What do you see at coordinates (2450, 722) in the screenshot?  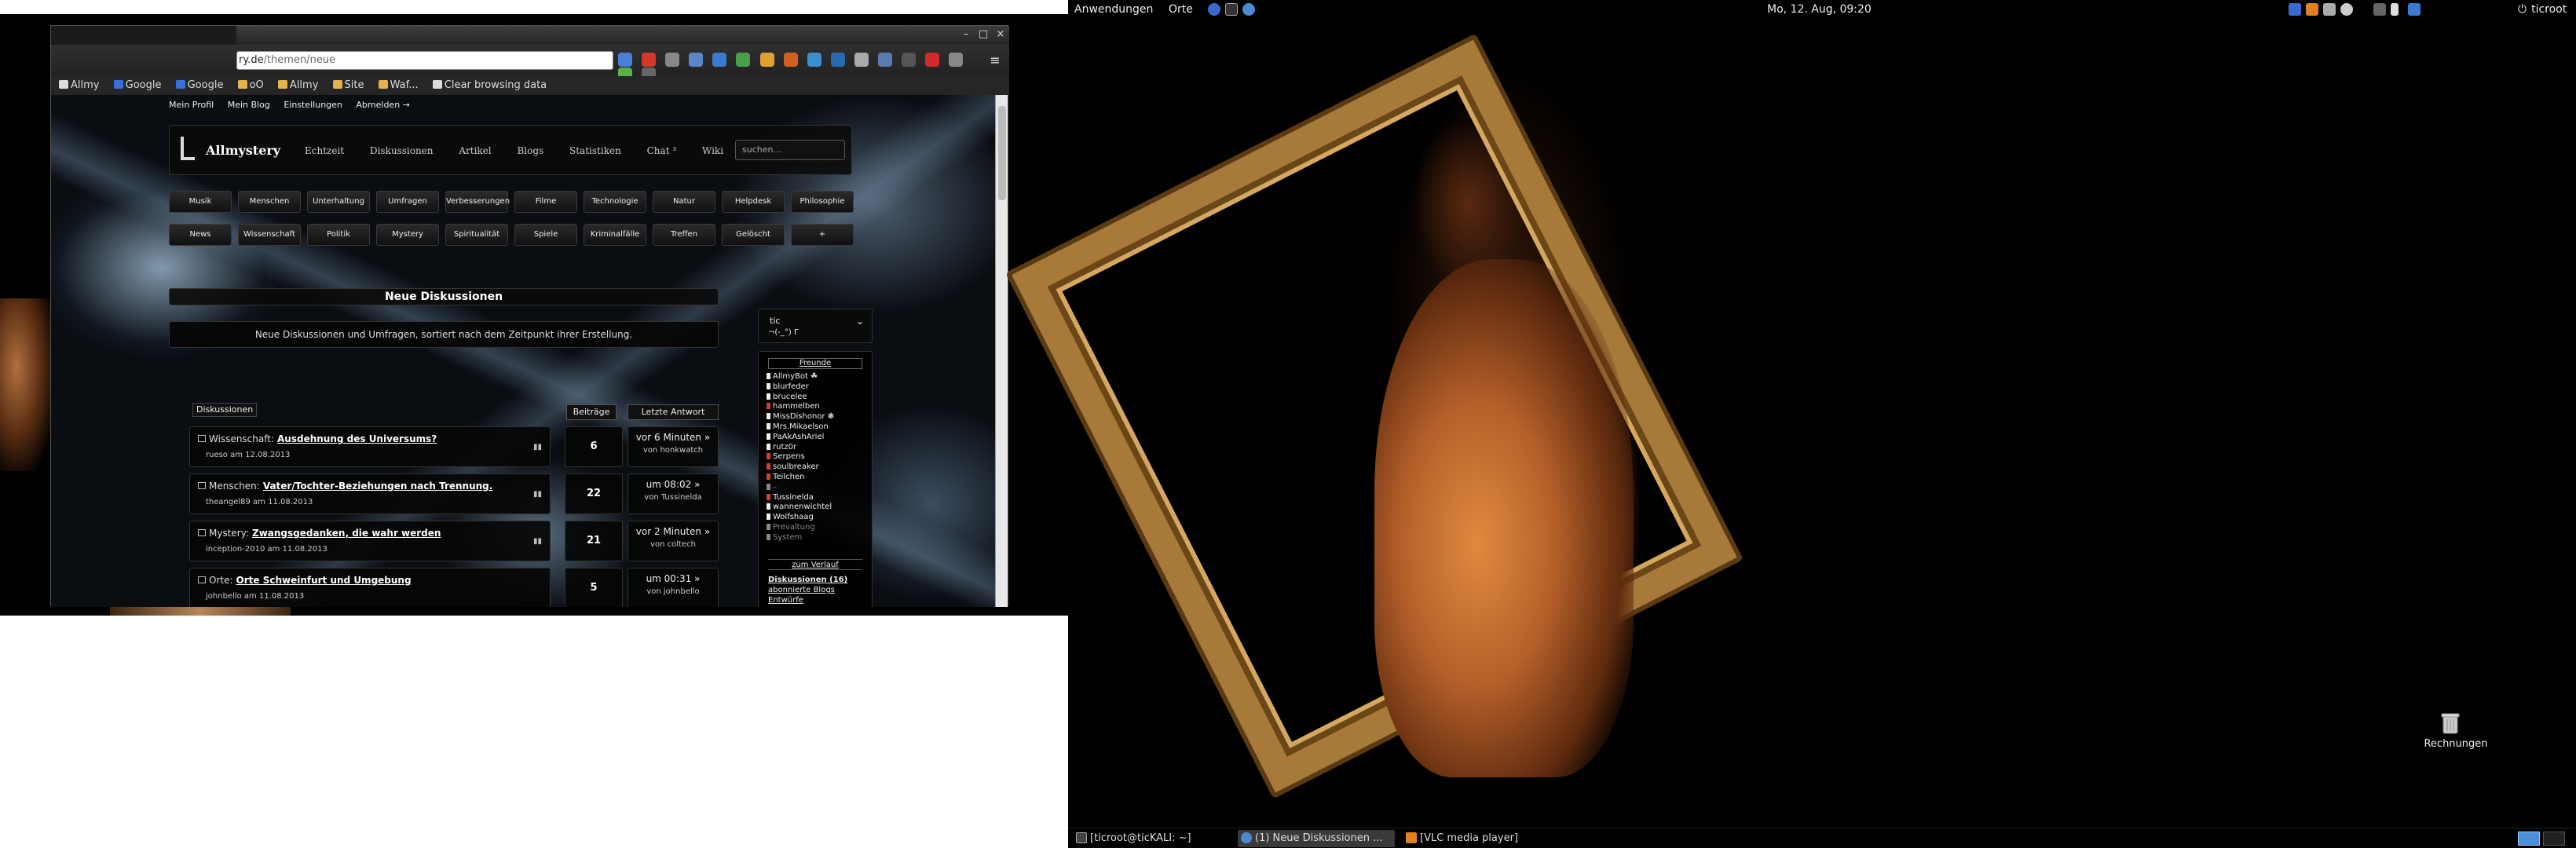 I see `trash-icon` at bounding box center [2450, 722].